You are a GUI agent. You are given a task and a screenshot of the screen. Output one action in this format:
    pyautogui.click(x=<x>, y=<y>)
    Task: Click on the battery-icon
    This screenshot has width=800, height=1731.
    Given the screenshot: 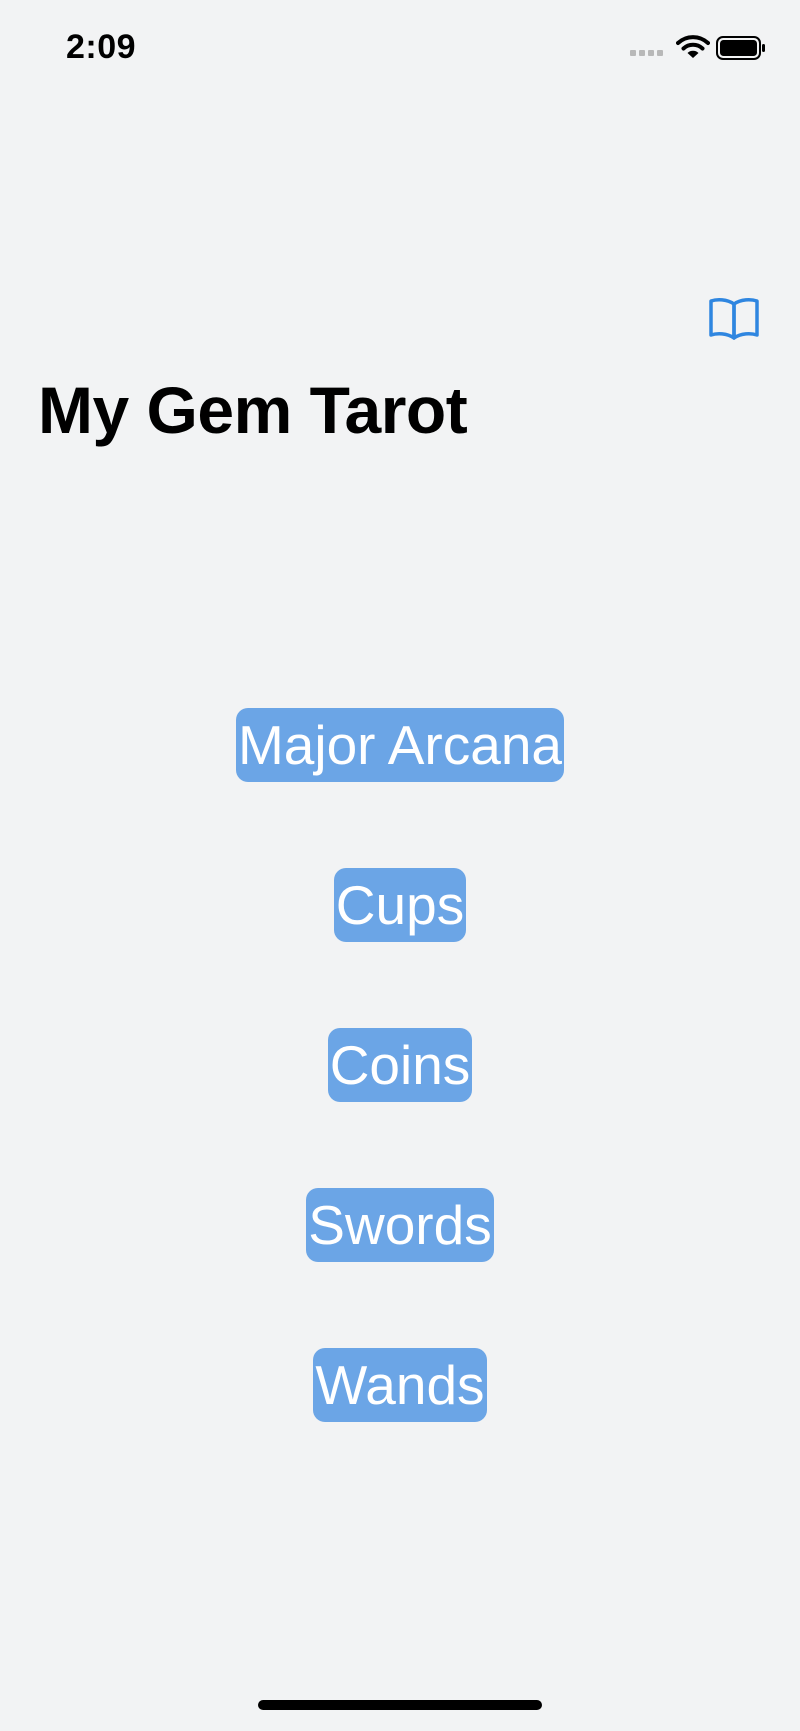 What is the action you would take?
    pyautogui.click(x=740, y=48)
    